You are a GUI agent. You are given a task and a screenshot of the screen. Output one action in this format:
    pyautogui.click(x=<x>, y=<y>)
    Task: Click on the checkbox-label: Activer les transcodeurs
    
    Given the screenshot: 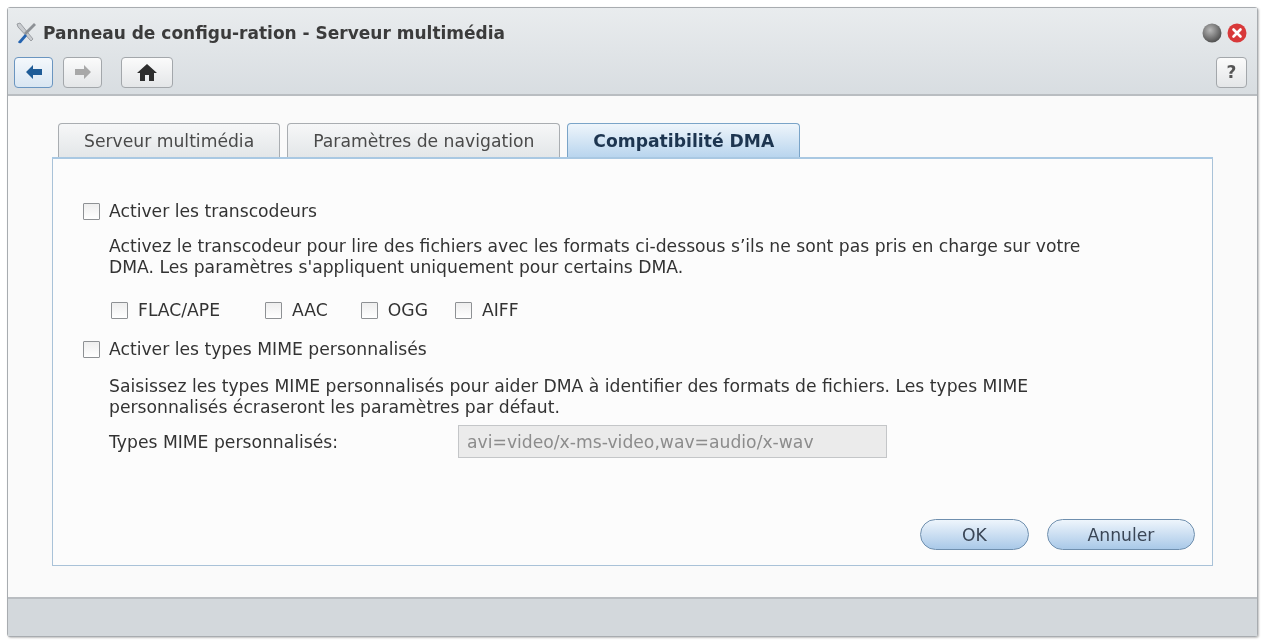 What is the action you would take?
    pyautogui.click(x=213, y=211)
    